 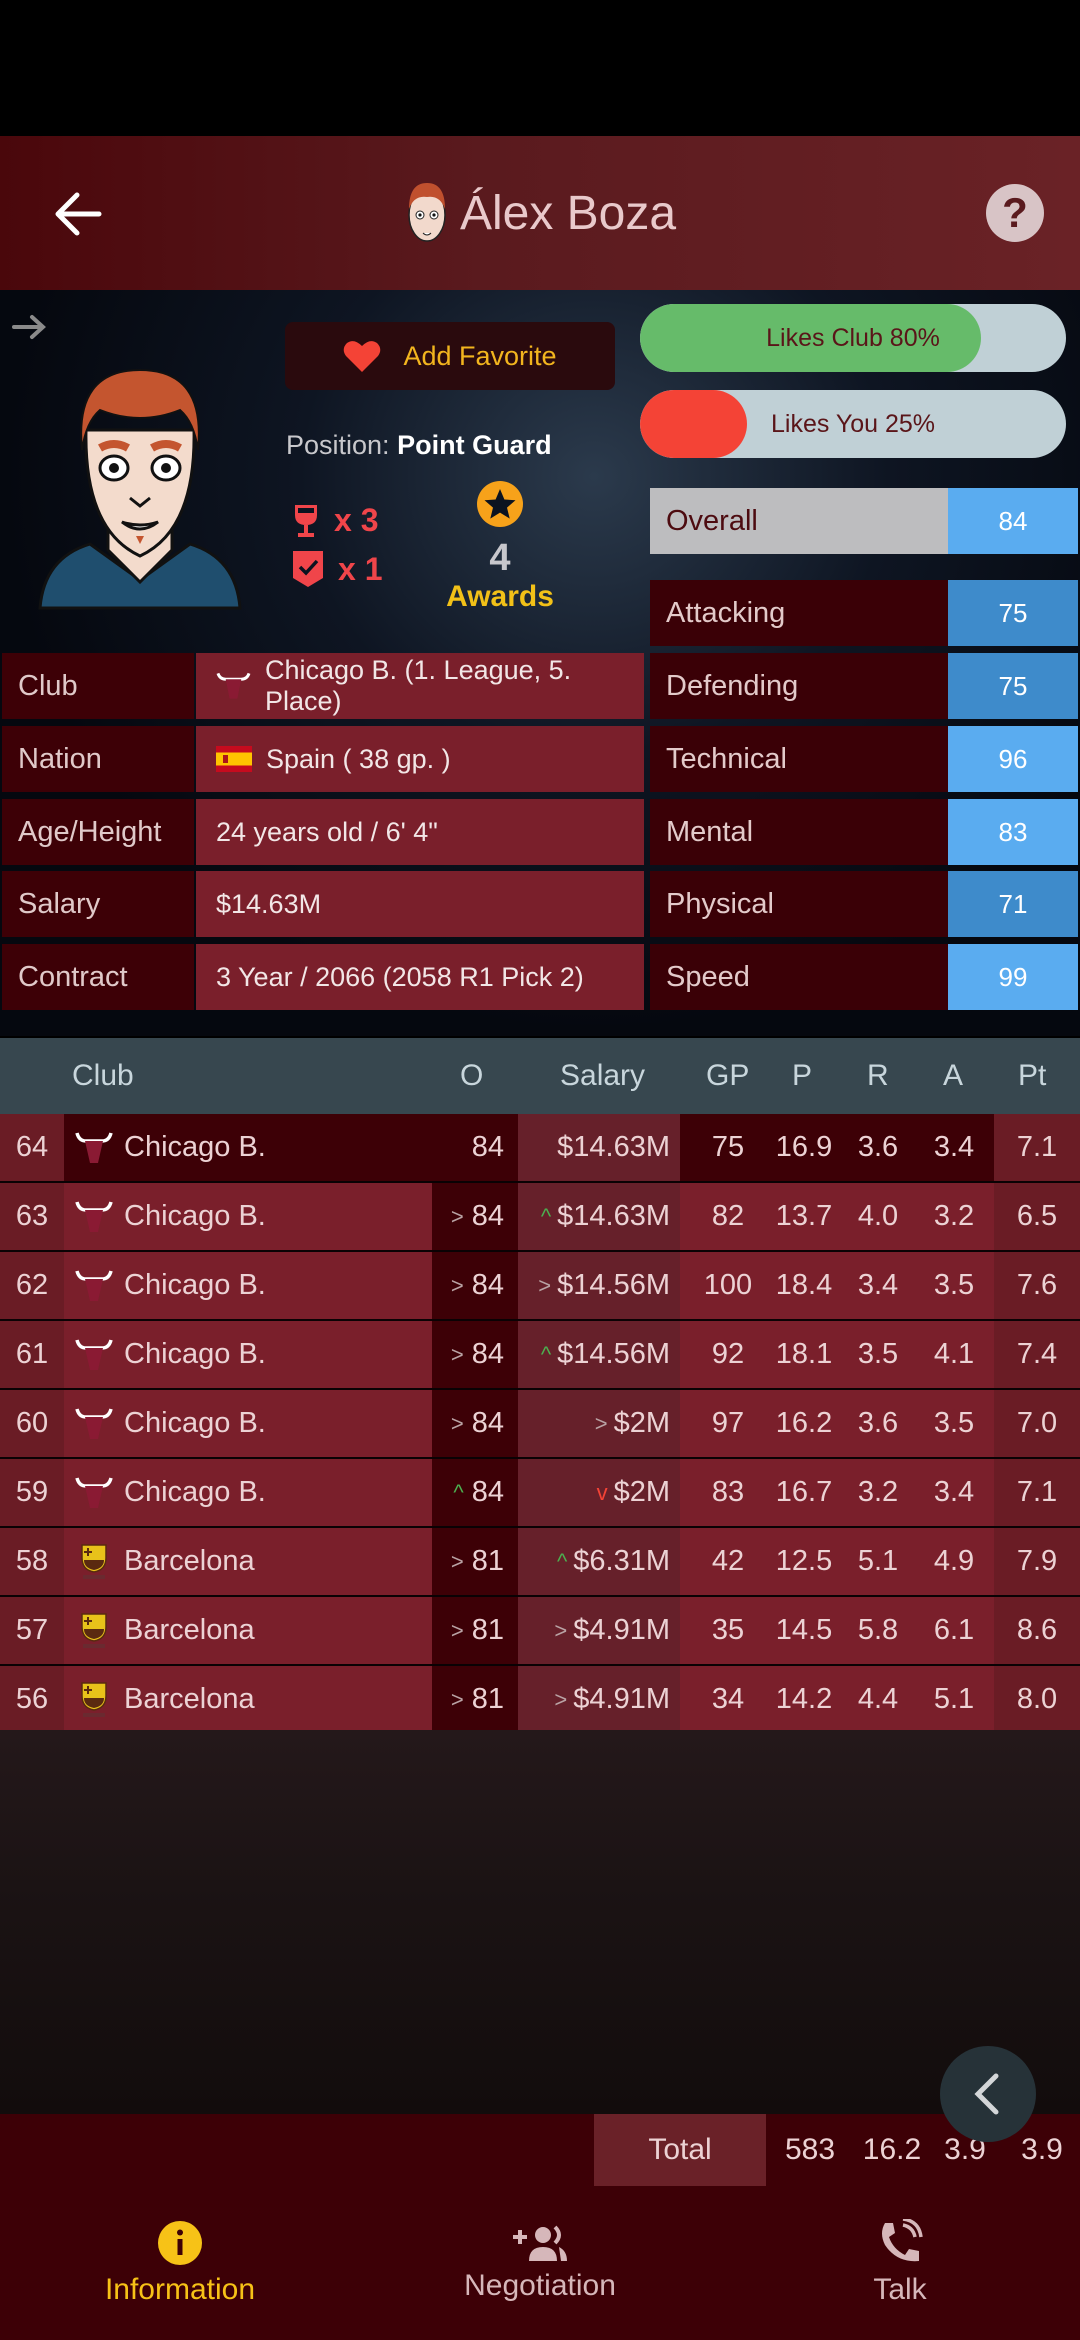 I want to click on games-played-cell: 97, so click(x=728, y=1423).